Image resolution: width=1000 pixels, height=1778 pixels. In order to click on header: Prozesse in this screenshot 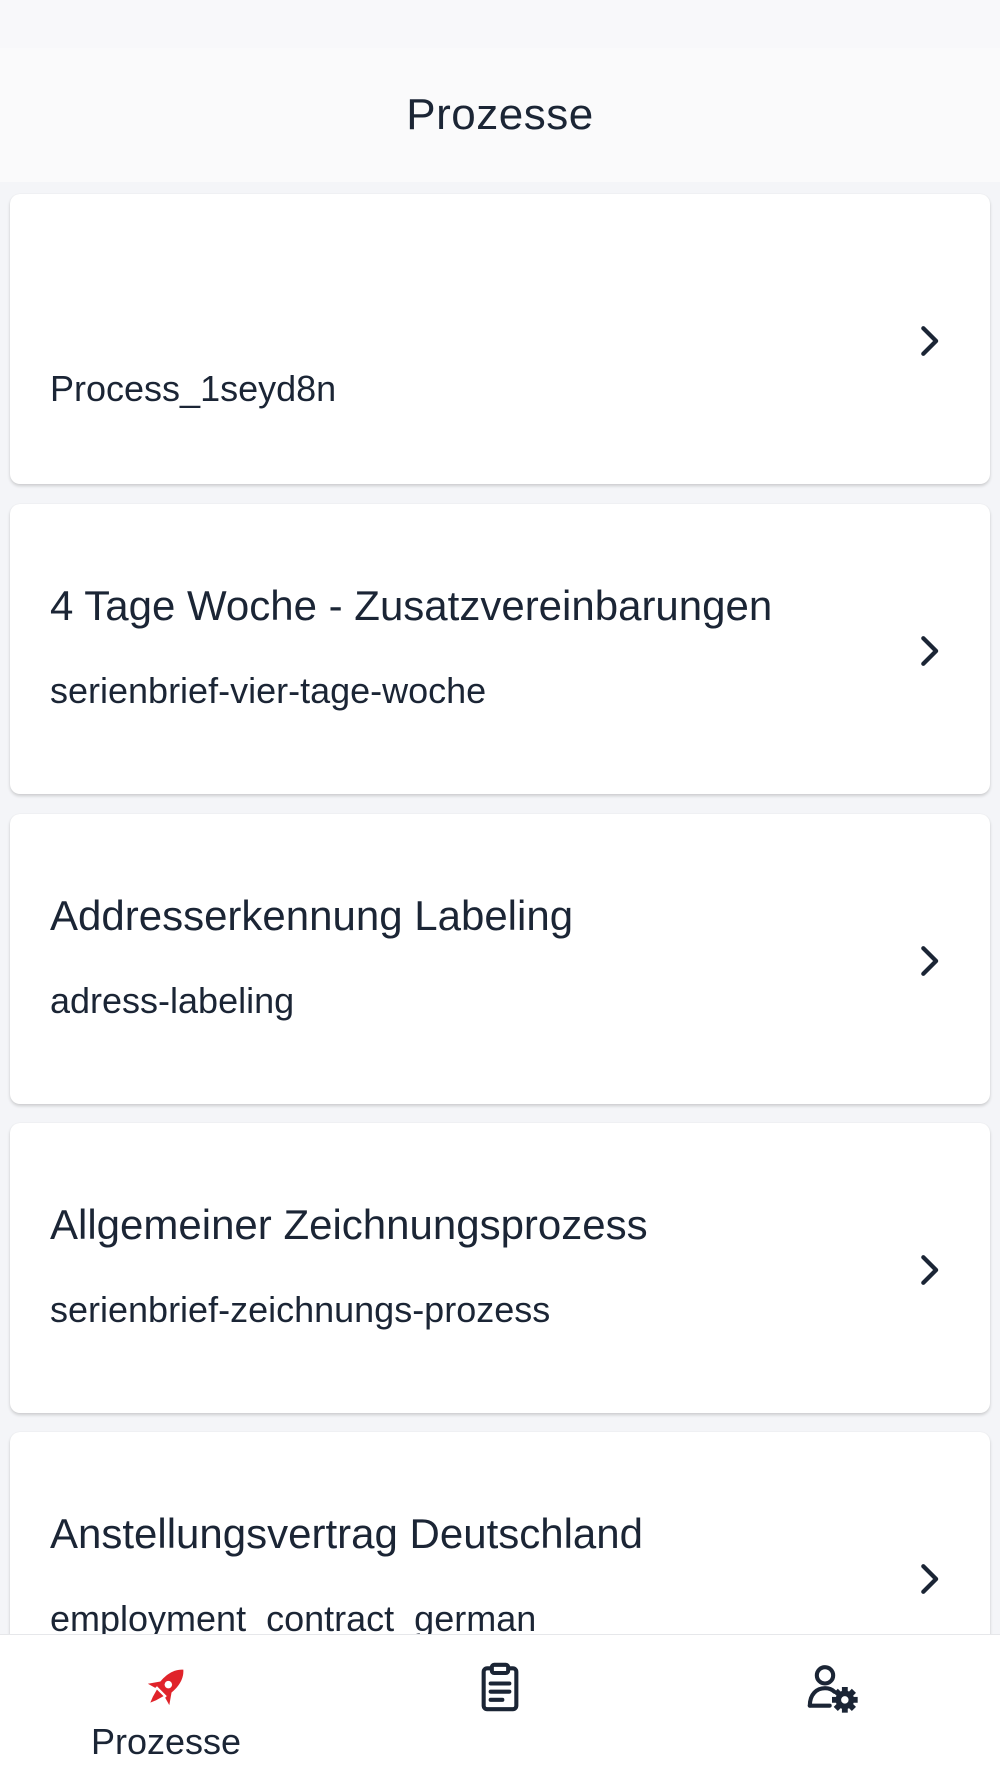, I will do `click(500, 115)`.